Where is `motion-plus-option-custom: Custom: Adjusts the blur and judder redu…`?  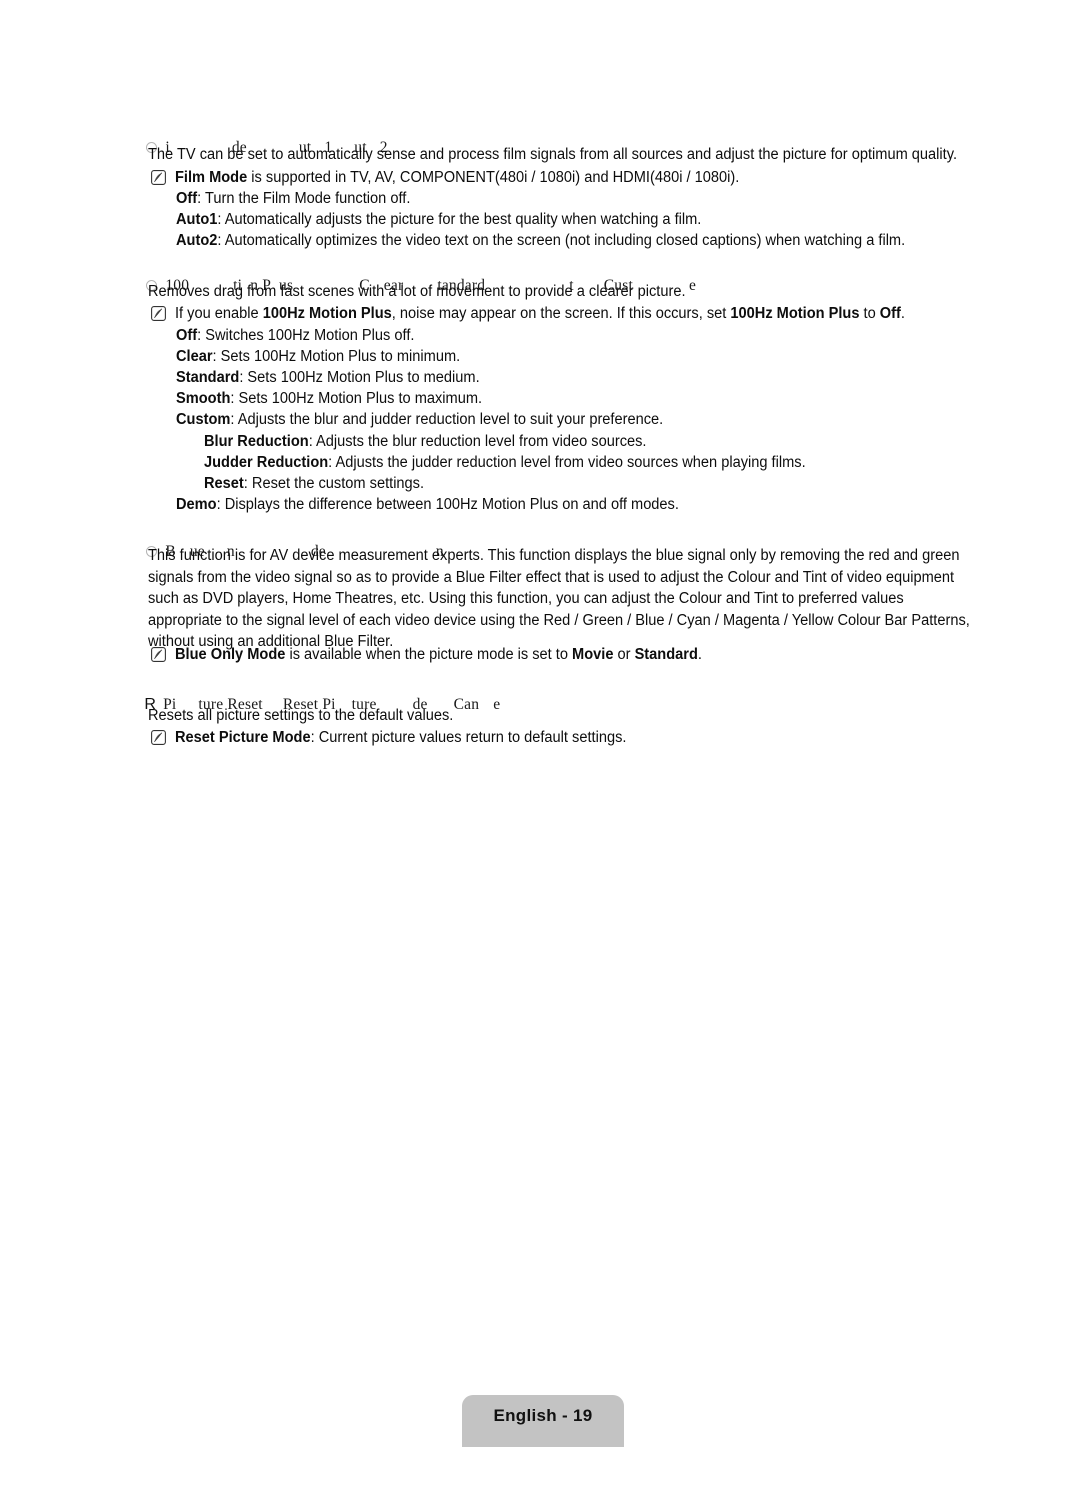 motion-plus-option-custom: Custom: Adjusts the blur and judder redu… is located at coordinates (419, 419).